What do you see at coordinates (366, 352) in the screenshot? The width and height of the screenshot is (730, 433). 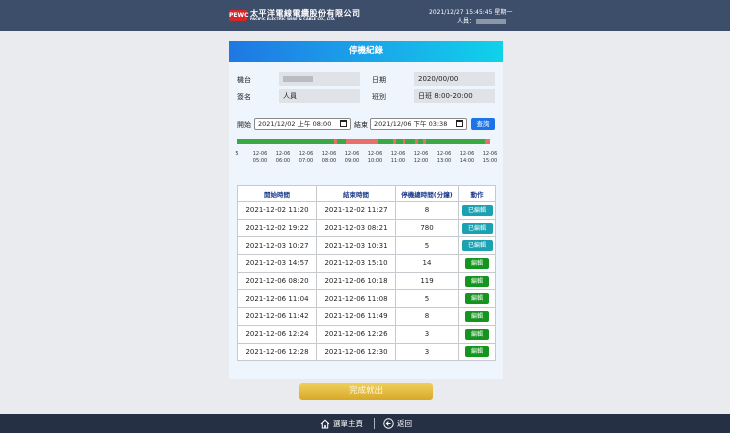 I see `table-row: 2021-12-06 12:28 2021-12-06 12:30 3 編輯` at bounding box center [366, 352].